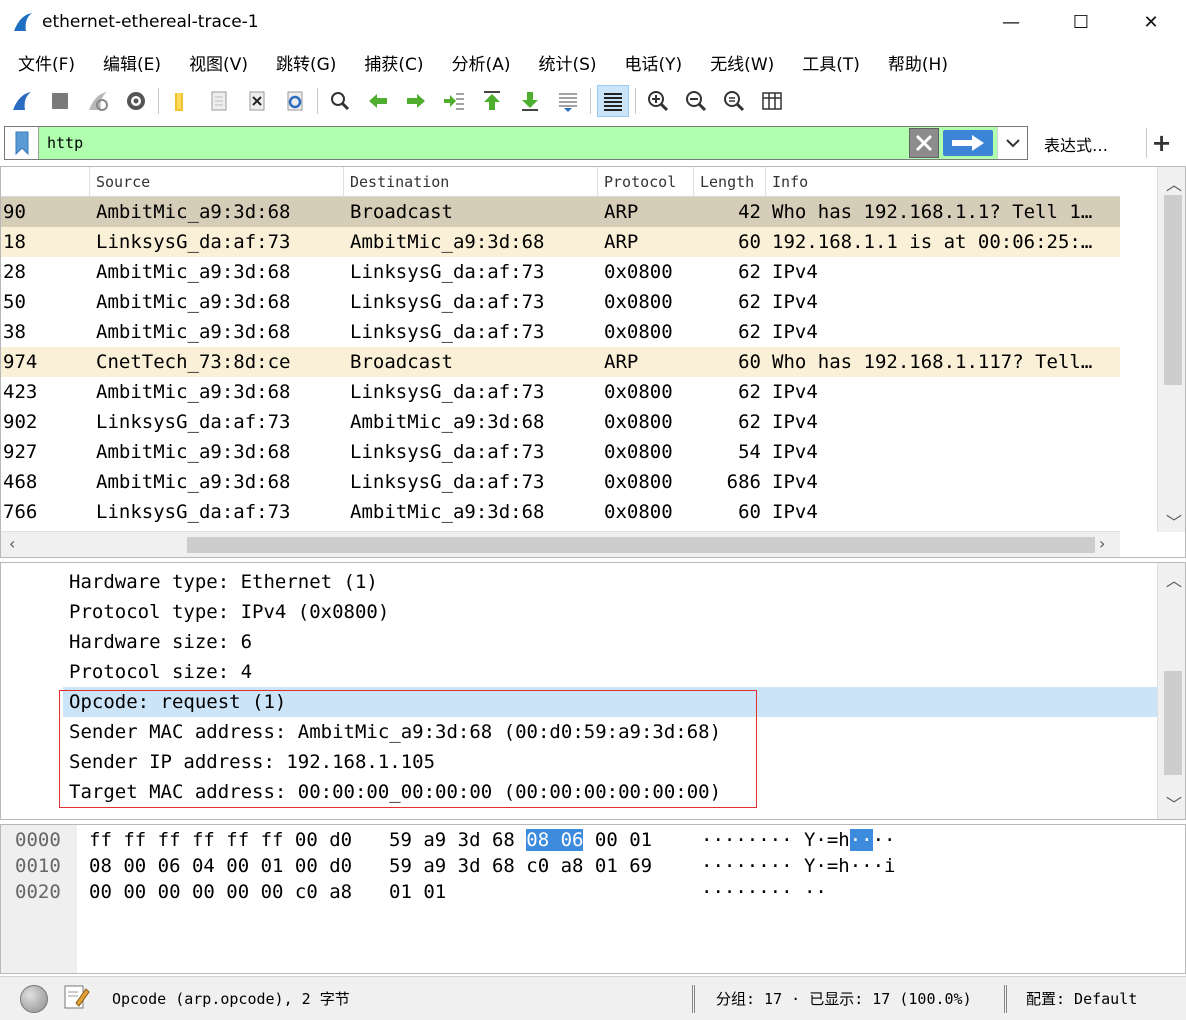 Image resolution: width=1186 pixels, height=1020 pixels. I want to click on scroll-left-icon: ‹, so click(12, 543).